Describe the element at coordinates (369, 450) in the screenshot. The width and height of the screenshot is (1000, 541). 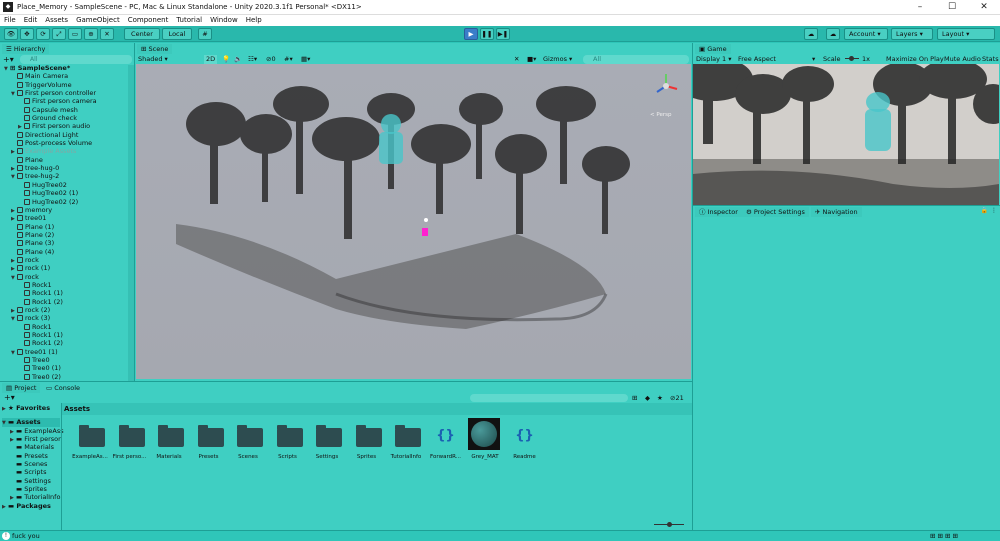
I see `asset-item: Sprites` at that location.